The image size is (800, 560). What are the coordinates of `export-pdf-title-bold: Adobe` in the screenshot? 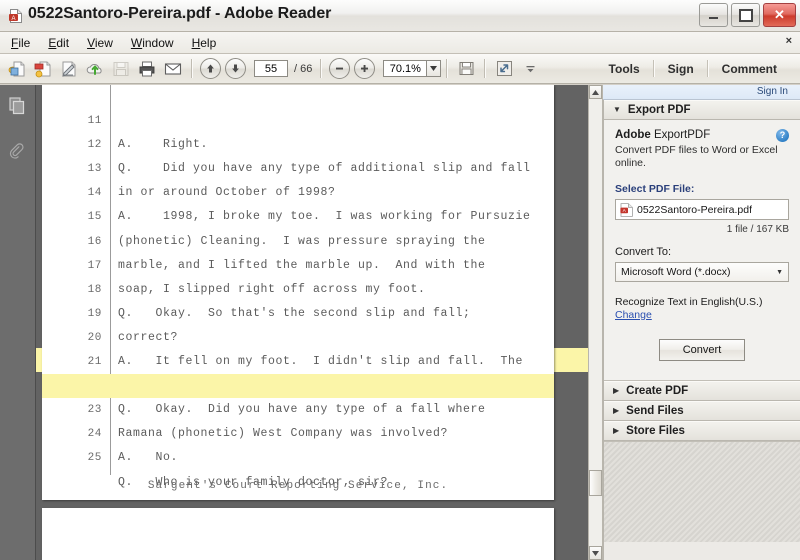 It's located at (633, 135).